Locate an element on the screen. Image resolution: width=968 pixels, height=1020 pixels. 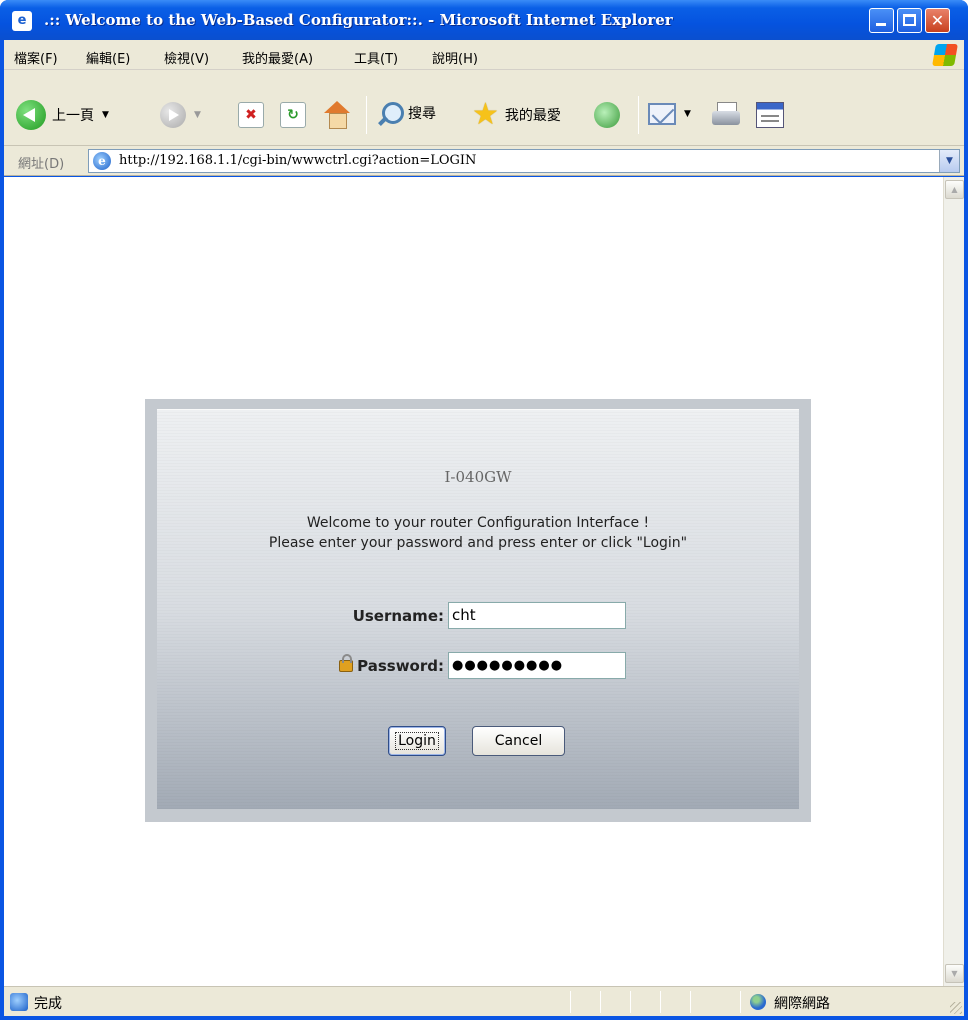
stop-button: ✖ is located at coordinates (251, 115).